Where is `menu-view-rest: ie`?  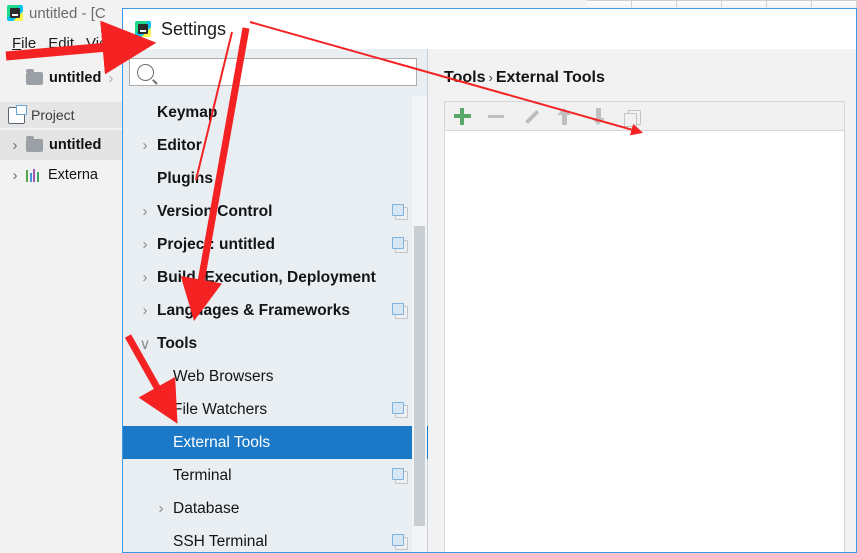 menu-view-rest: ie is located at coordinates (101, 43).